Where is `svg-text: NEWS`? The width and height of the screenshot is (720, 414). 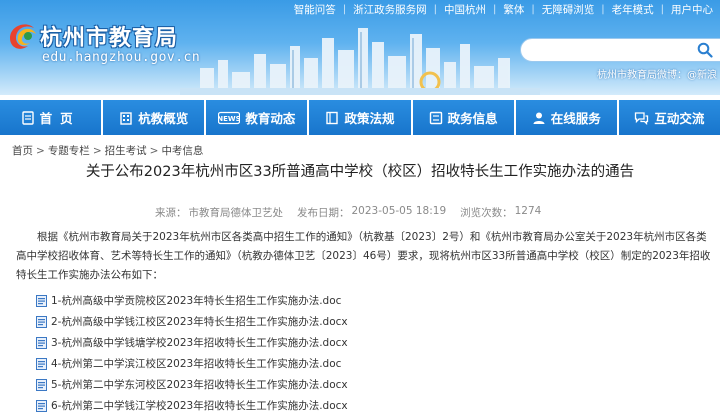
svg-text: NEWS is located at coordinates (229, 119).